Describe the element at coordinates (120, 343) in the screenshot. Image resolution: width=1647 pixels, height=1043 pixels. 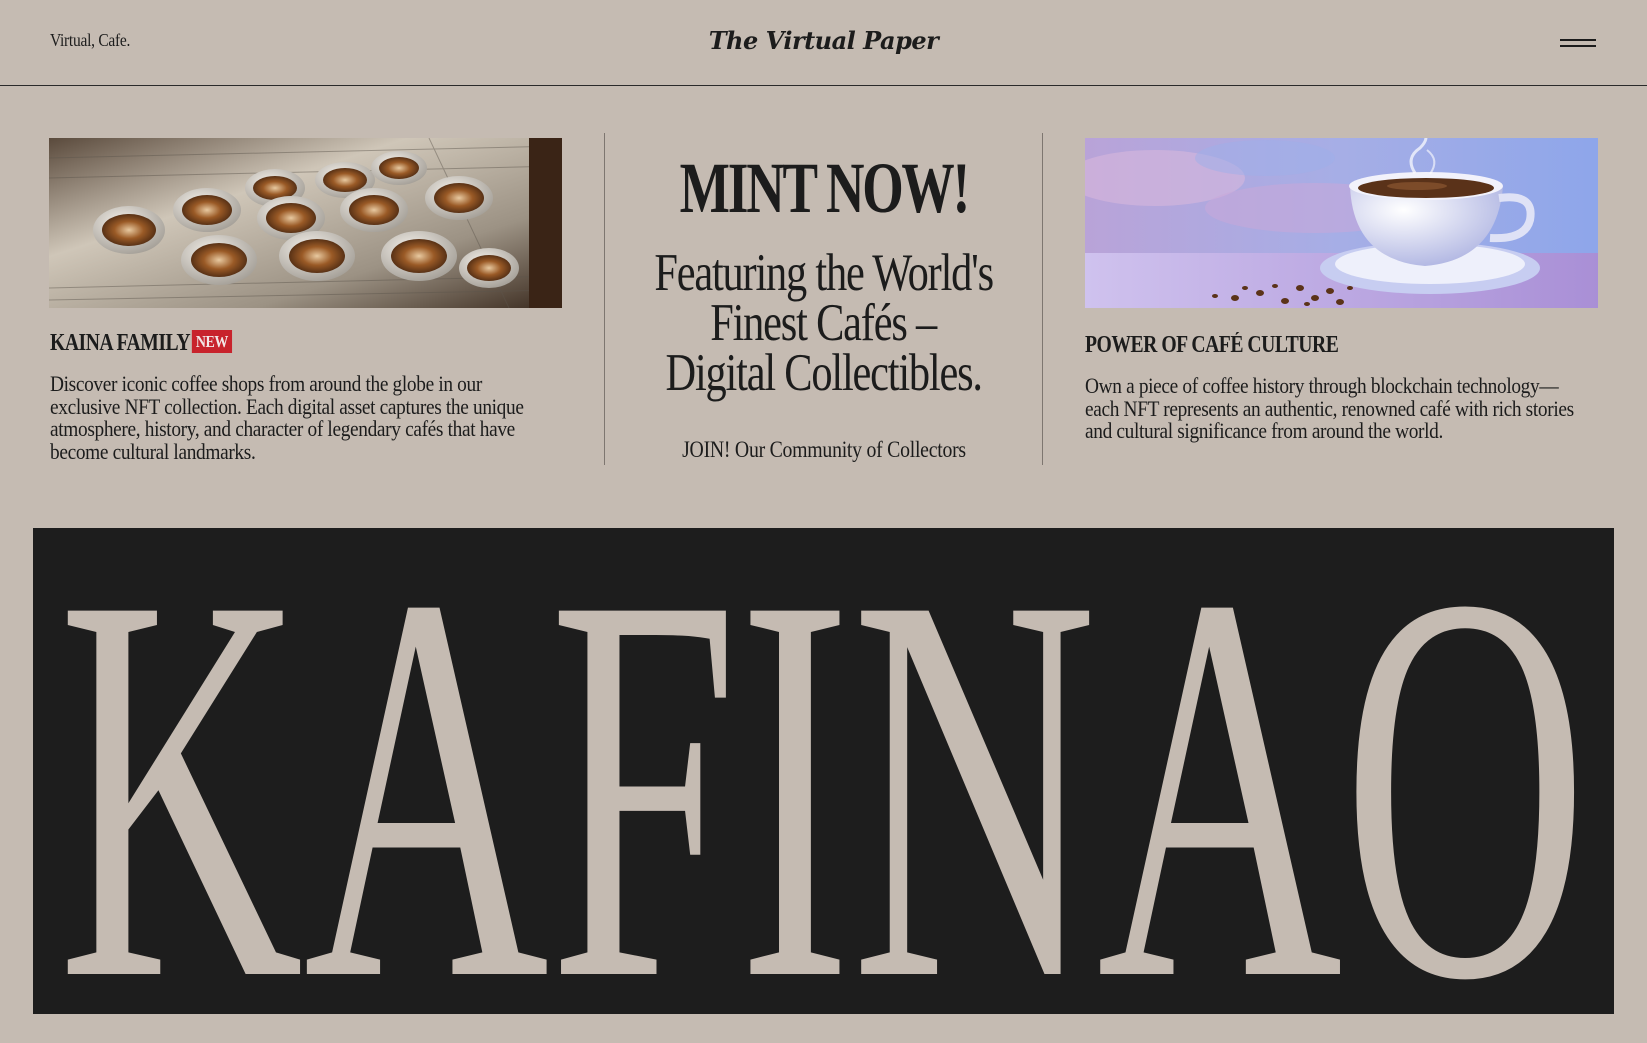
I see `kaina-family-title: KAINA FAMILY` at that location.